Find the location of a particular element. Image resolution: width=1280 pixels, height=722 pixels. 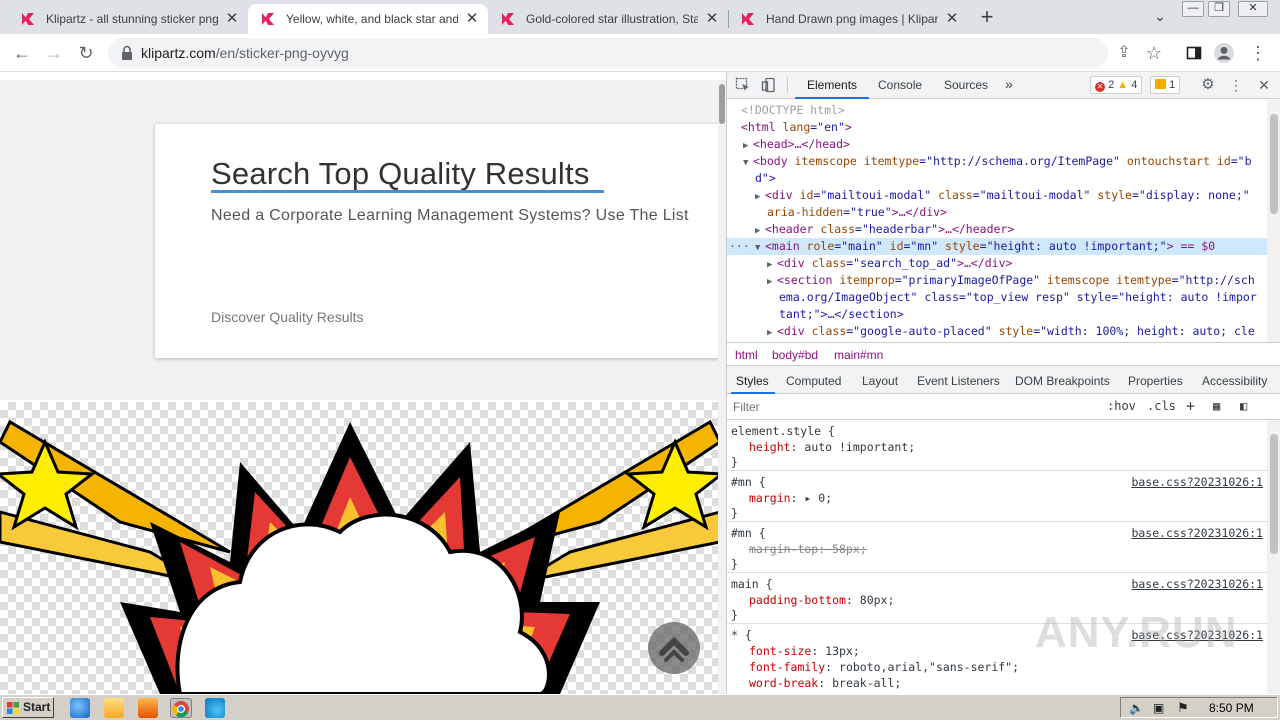

page-scrollbar-thumb is located at coordinates (722, 104).